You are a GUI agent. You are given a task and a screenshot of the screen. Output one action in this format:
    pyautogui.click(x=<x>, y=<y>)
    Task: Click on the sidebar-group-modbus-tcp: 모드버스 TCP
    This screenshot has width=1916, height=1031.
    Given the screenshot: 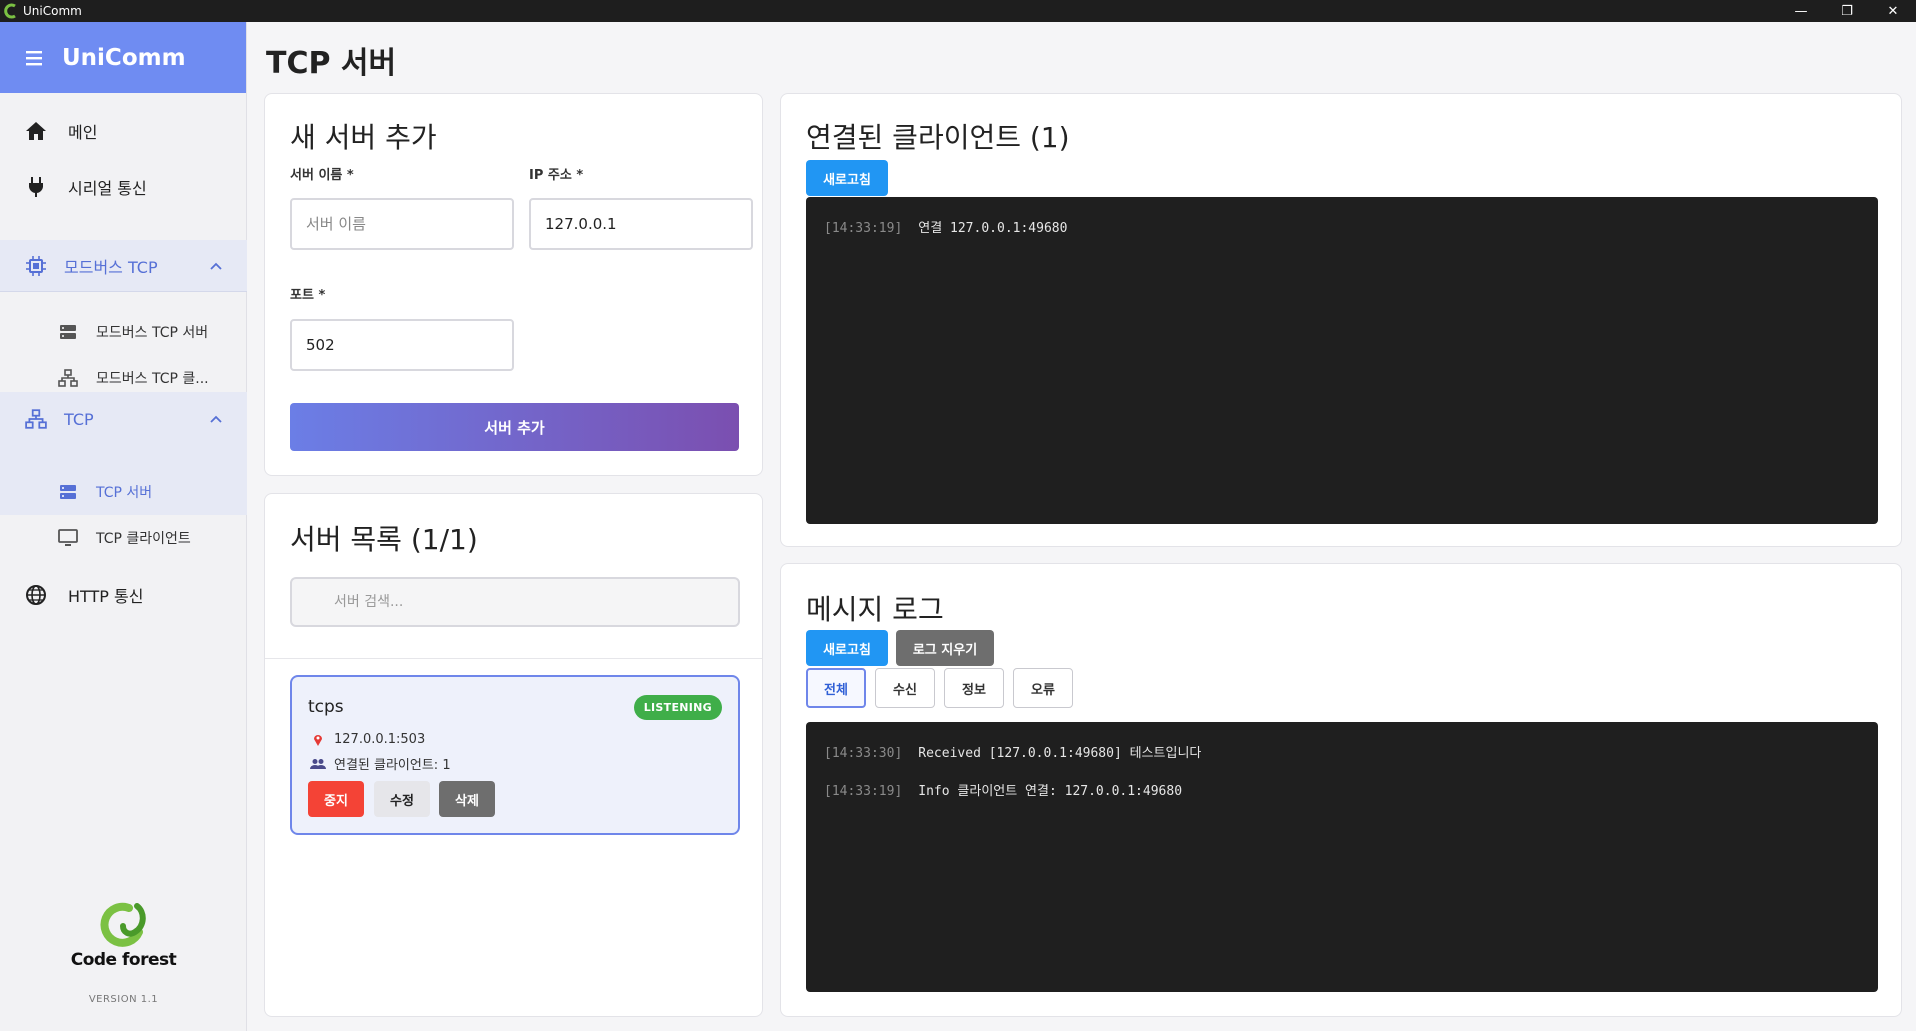 What is the action you would take?
    pyautogui.click(x=123, y=266)
    